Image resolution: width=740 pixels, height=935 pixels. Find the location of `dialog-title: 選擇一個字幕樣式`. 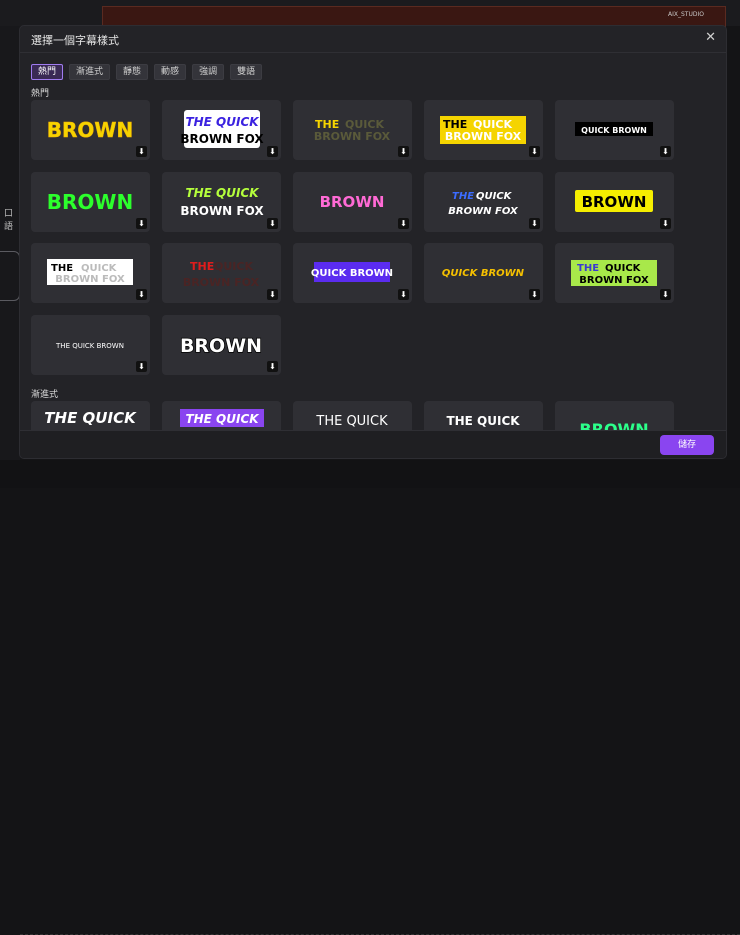

dialog-title: 選擇一個字幕樣式 is located at coordinates (75, 40).